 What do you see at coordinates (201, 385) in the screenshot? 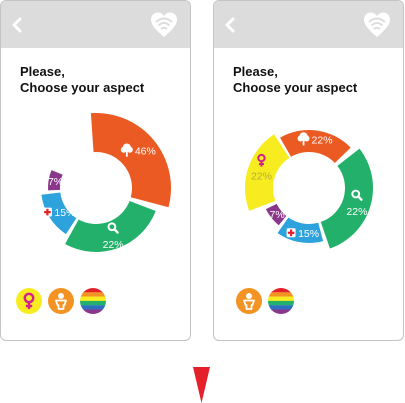
I see `transition-arrow-icon` at bounding box center [201, 385].